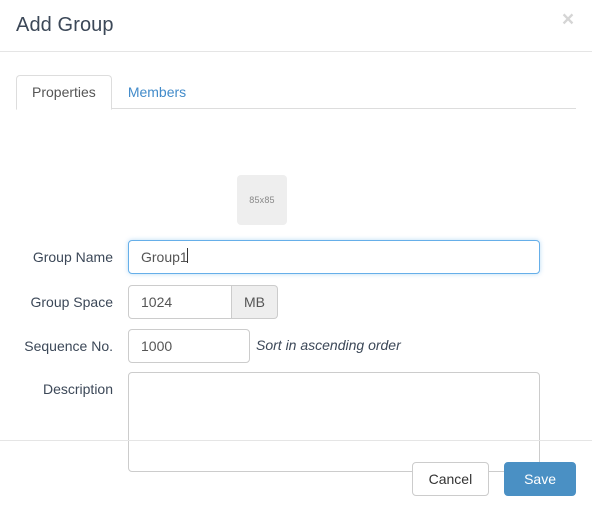  What do you see at coordinates (296, 92) in the screenshot?
I see `tab-bar: Properties Members` at bounding box center [296, 92].